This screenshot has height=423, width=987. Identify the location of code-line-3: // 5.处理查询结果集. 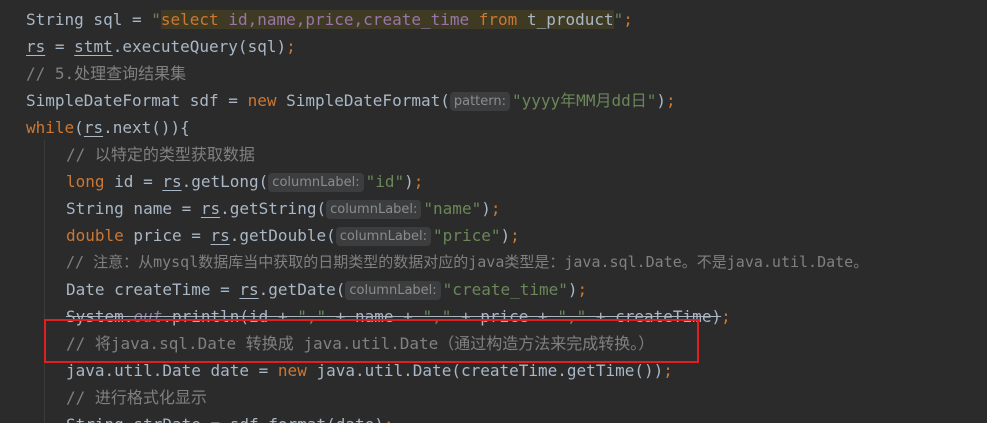
(106, 73).